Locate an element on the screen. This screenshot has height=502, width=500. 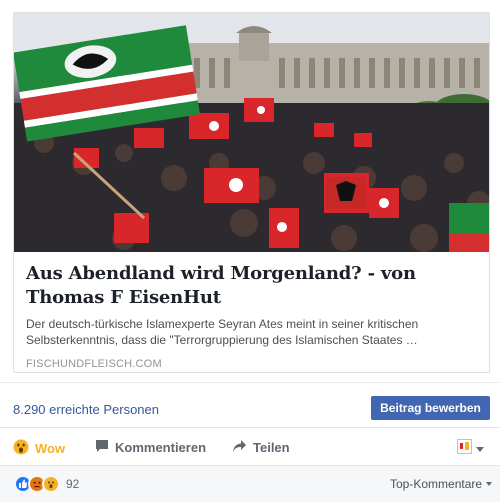
share-label: Teilen is located at coordinates (271, 447).